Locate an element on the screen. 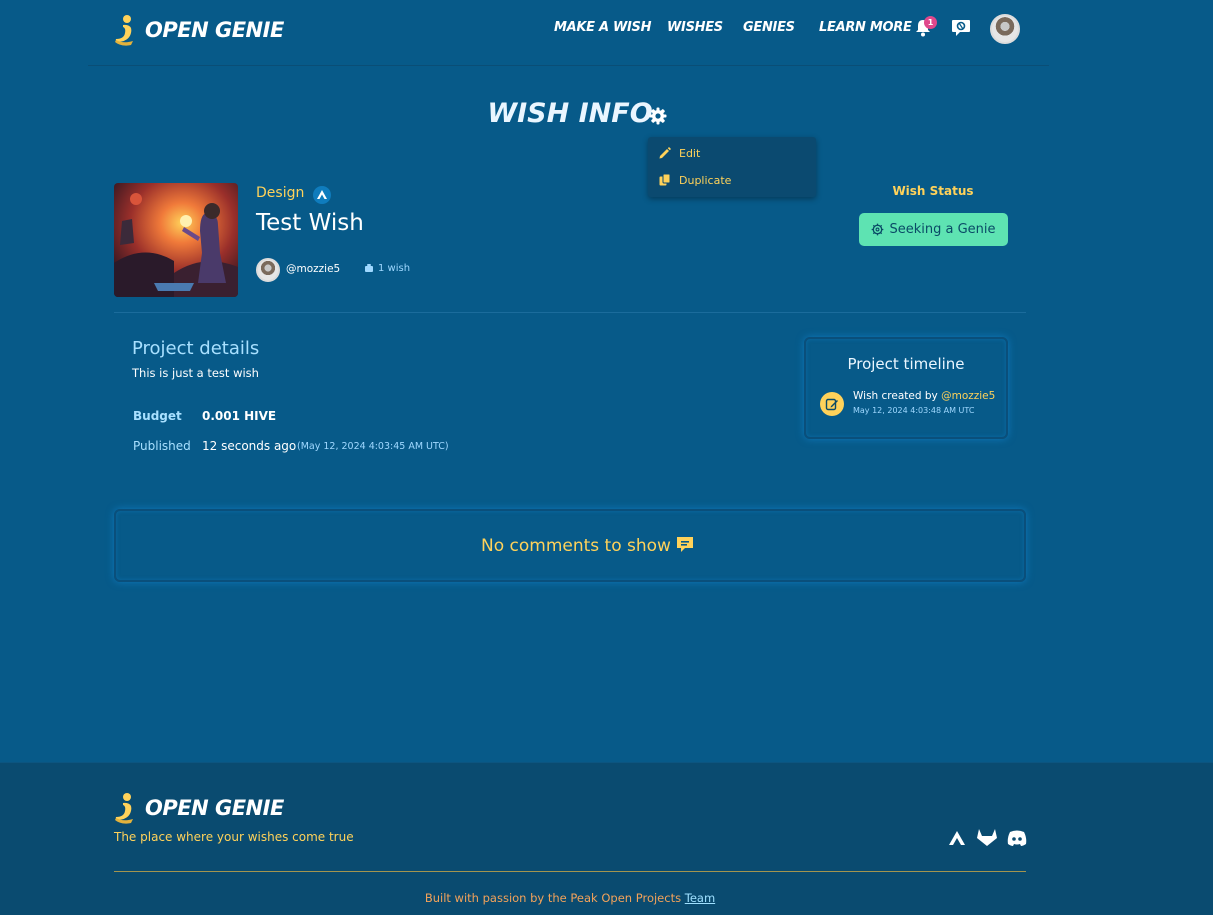 This screenshot has height=915, width=1213. published-value: 12 seconds ago is located at coordinates (249, 446).